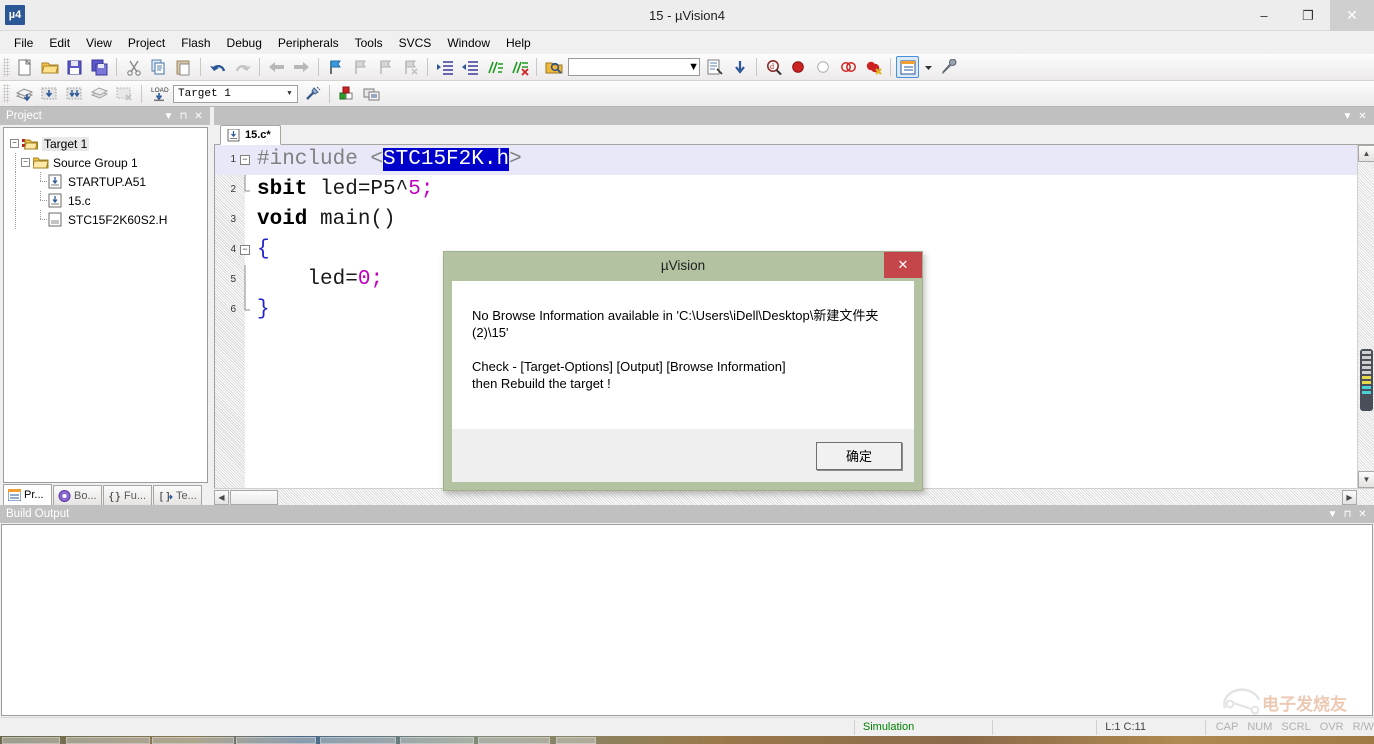  I want to click on uncomment-icon, so click(519, 67).